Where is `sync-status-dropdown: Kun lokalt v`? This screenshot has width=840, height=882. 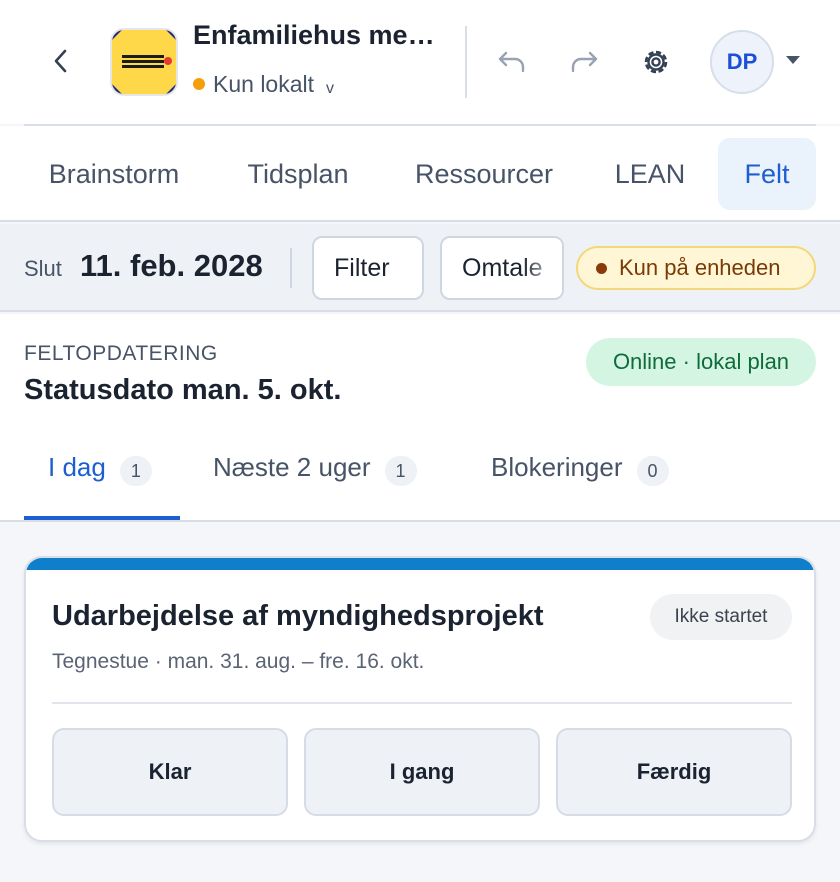 sync-status-dropdown: Kun lokalt v is located at coordinates (263, 84).